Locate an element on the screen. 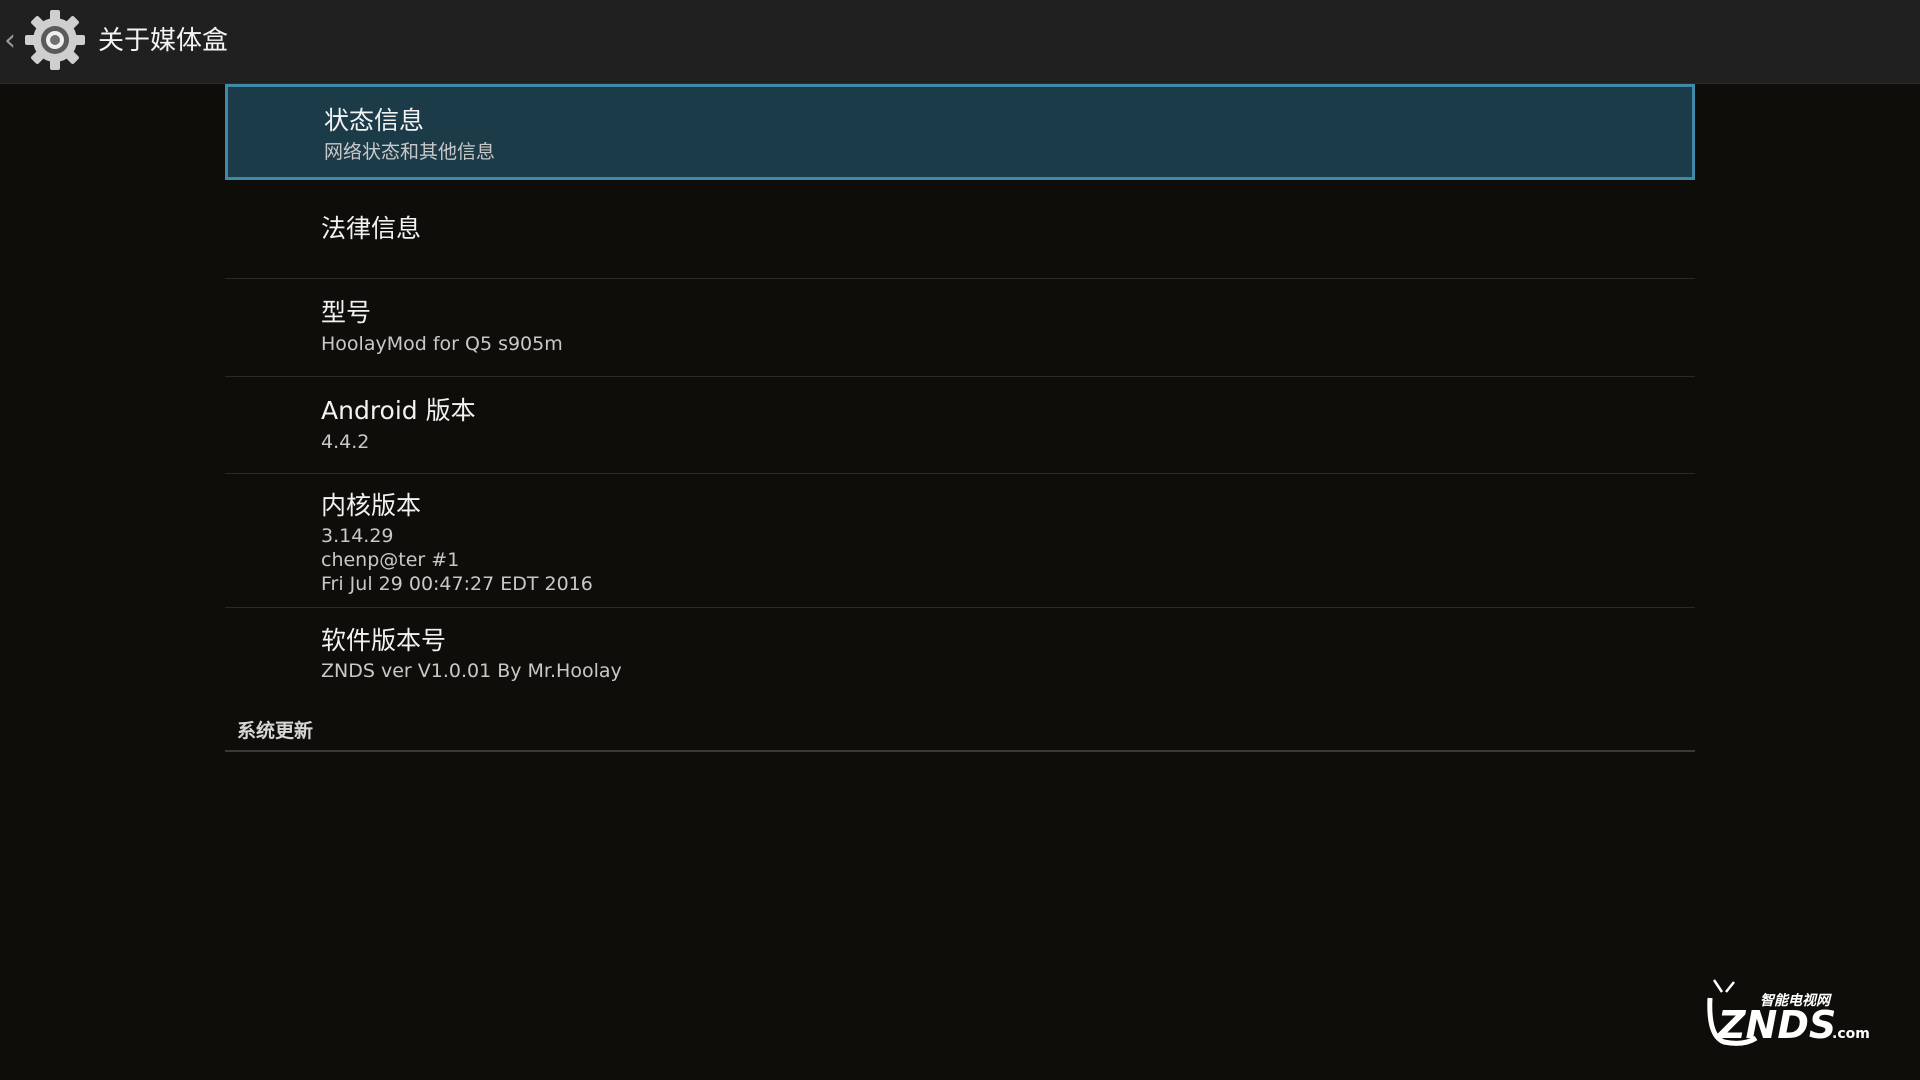  pref-title: 法律信息 is located at coordinates (371, 228).